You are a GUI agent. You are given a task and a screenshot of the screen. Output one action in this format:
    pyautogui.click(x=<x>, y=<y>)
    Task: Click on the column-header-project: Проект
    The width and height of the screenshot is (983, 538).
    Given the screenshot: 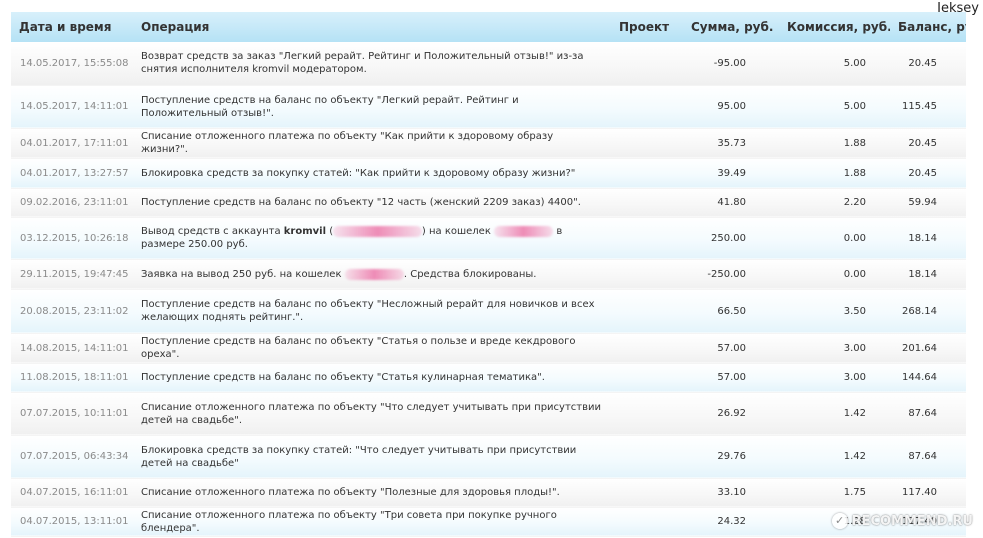 What is the action you would take?
    pyautogui.click(x=647, y=27)
    